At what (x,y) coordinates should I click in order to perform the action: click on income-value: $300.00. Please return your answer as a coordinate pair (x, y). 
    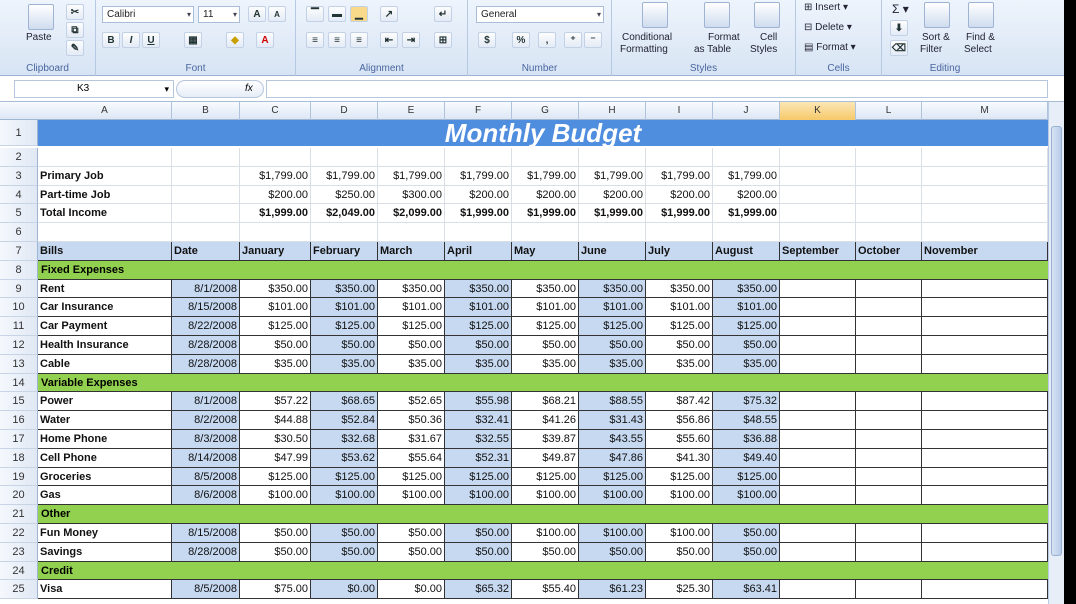
    Looking at the image, I should click on (411, 195).